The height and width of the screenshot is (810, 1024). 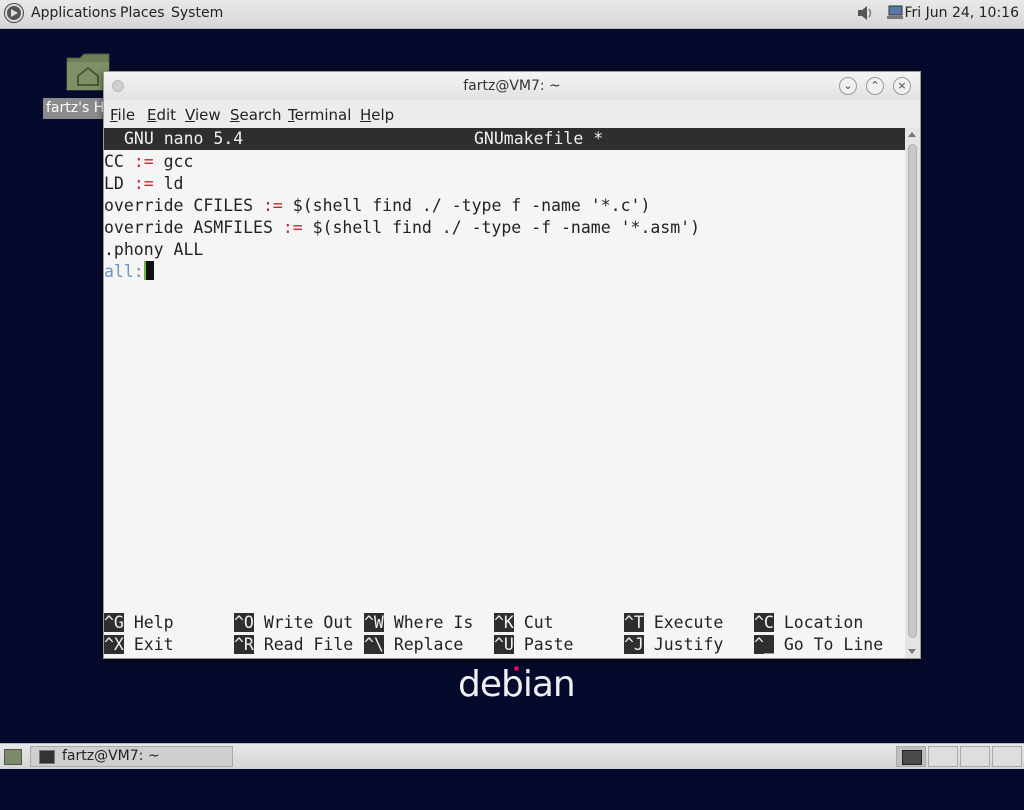 I want to click on terminal-menubar: File Edit View Search Terminal Help, so click(x=512, y=114).